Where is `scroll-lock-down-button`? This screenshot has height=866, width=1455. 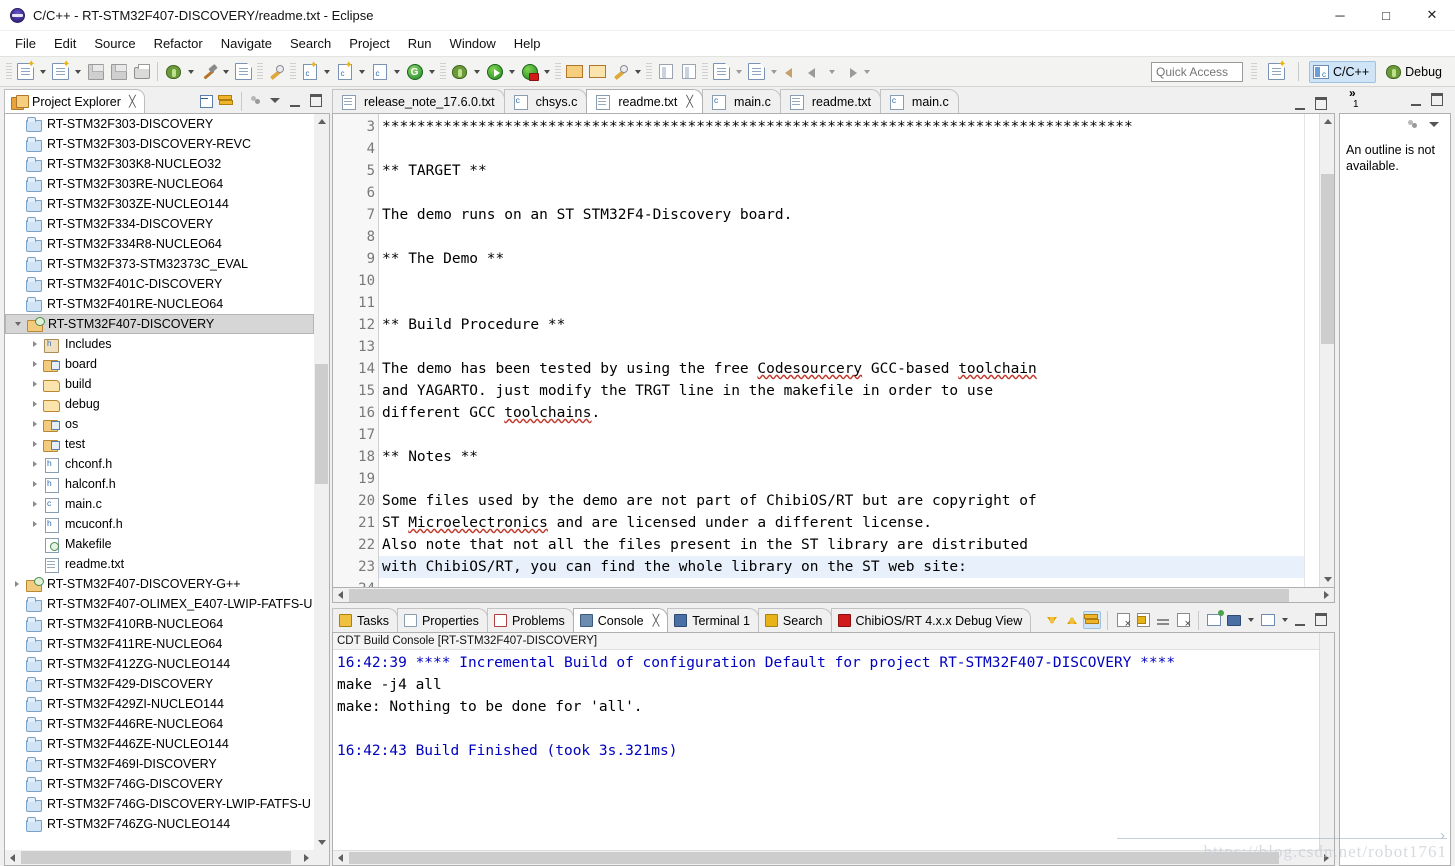 scroll-lock-down-button is located at coordinates (1052, 620).